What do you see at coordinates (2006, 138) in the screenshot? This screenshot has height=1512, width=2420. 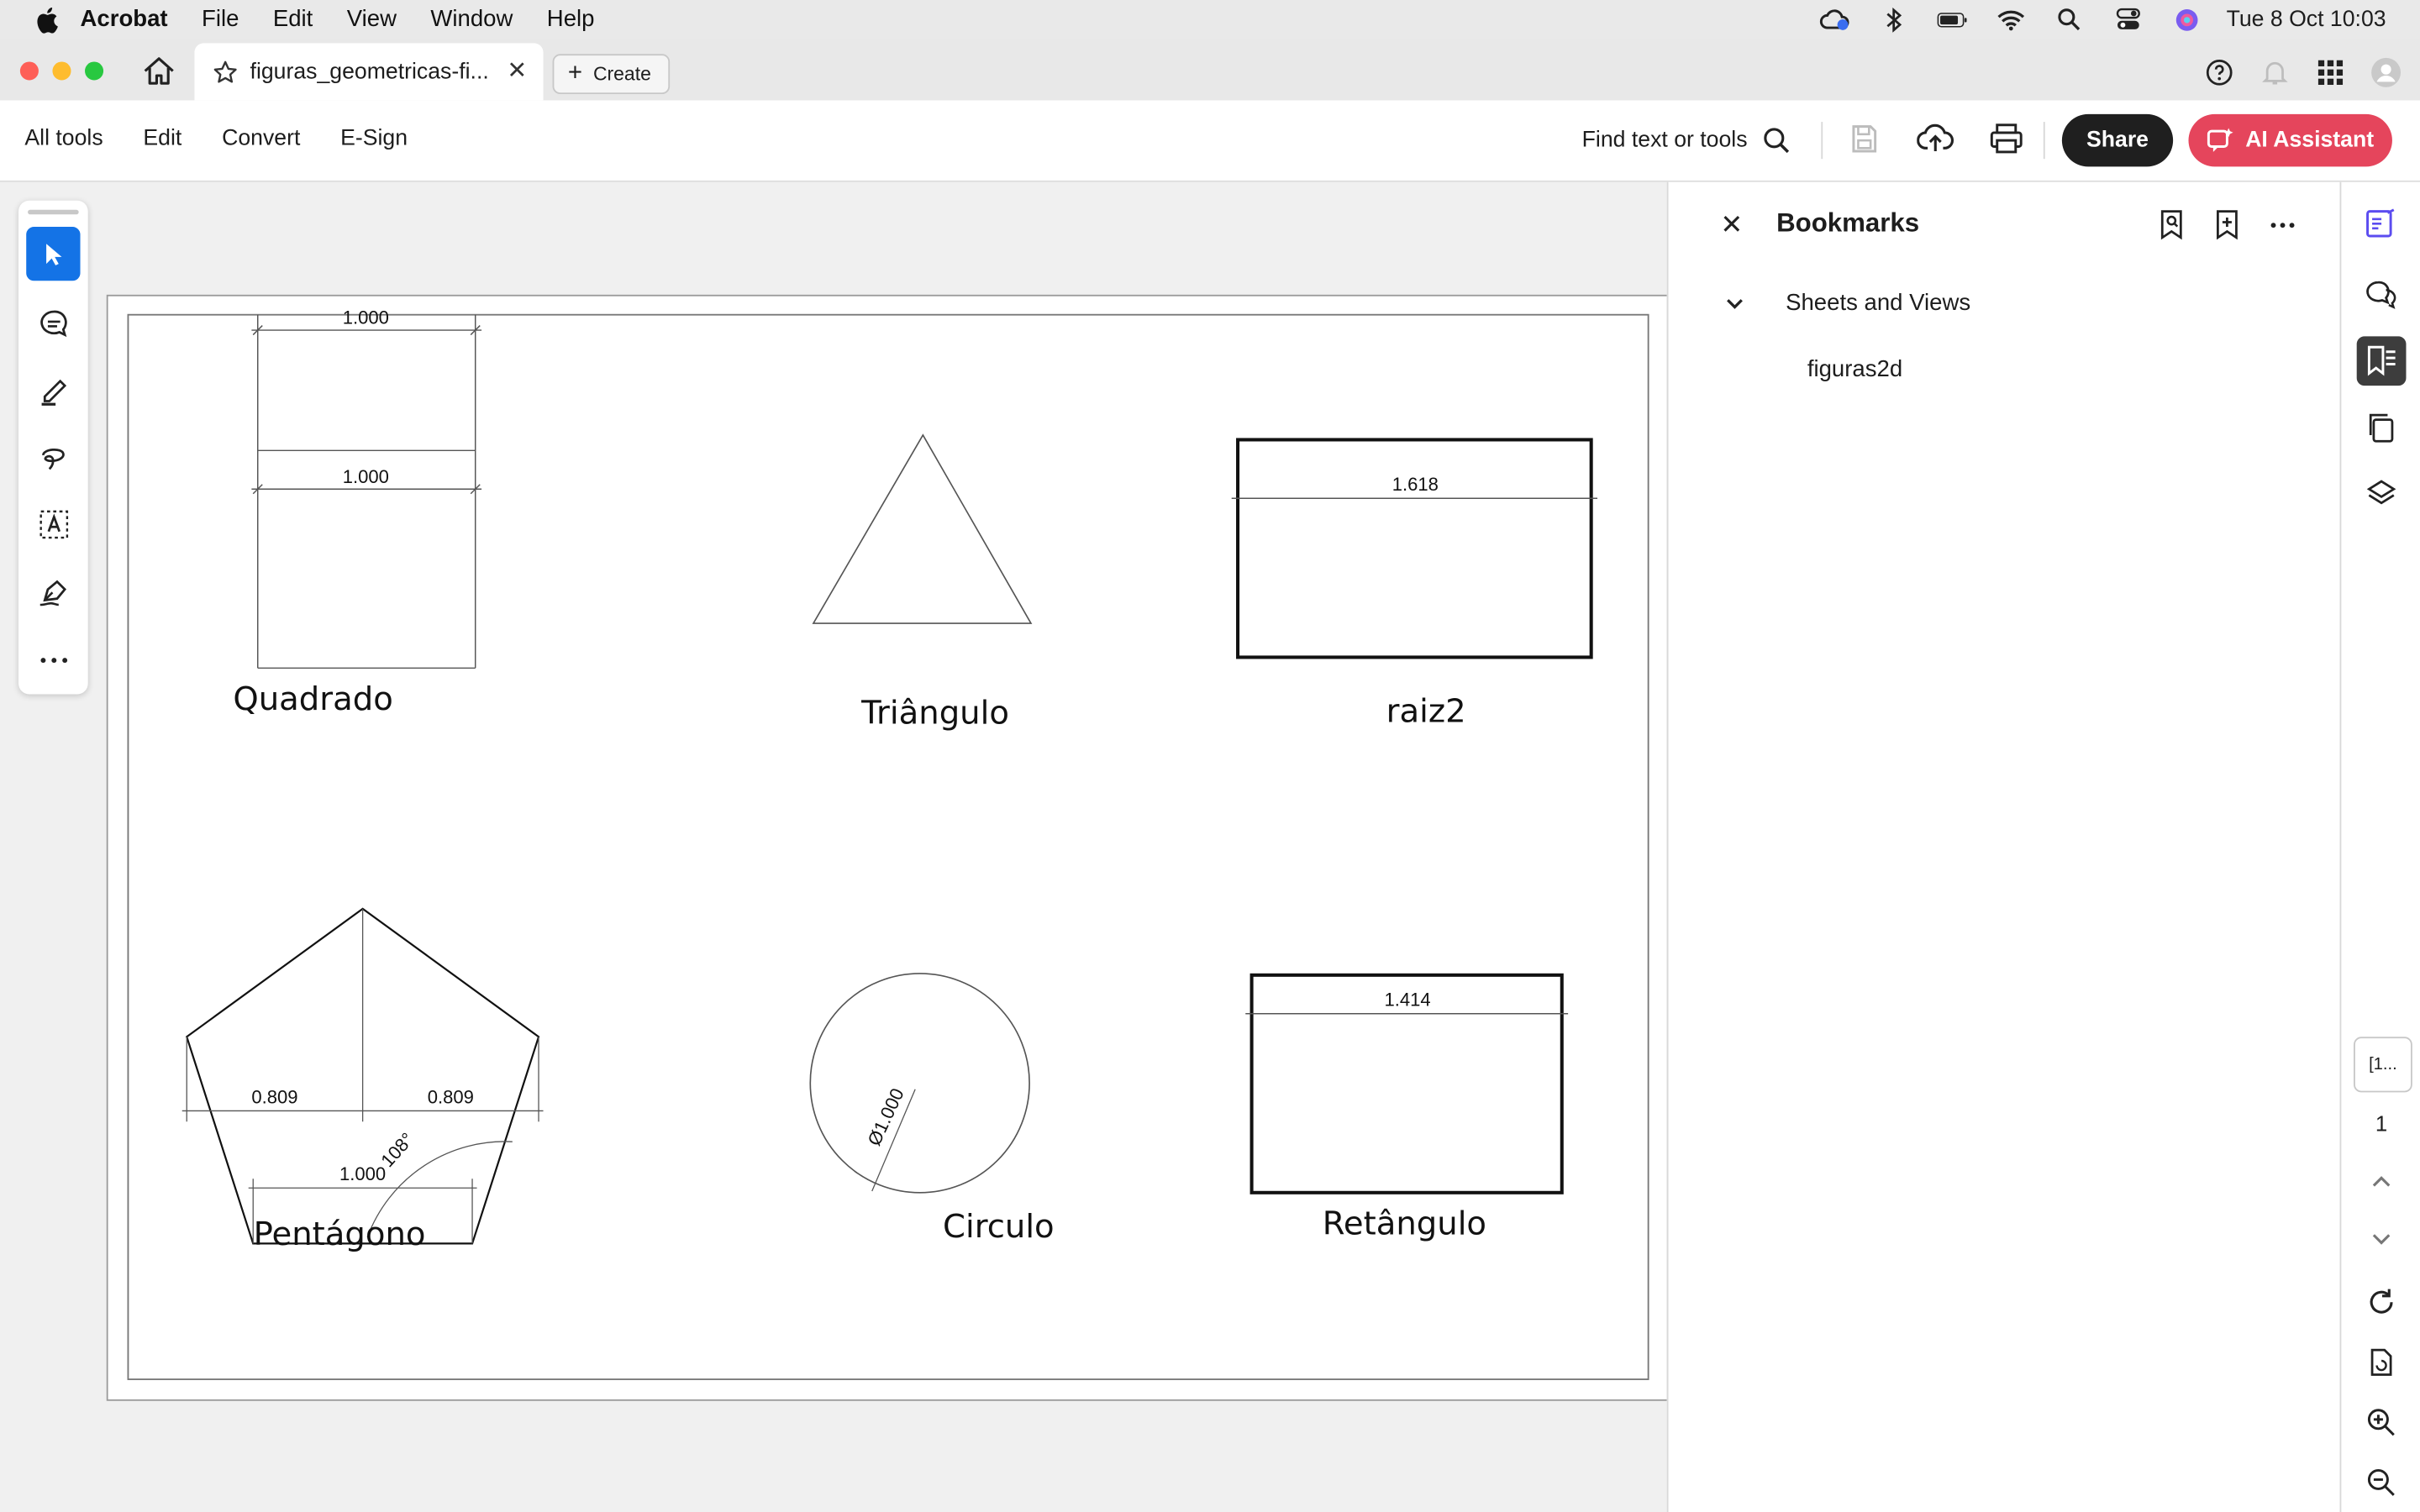 I see `print-icon` at bounding box center [2006, 138].